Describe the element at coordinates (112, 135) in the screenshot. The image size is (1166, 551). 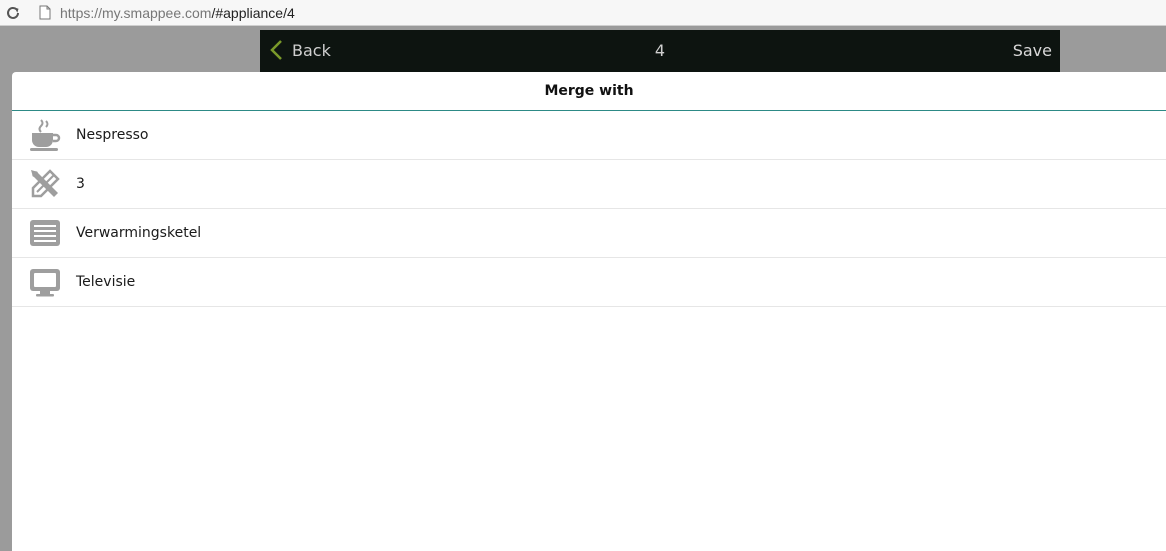
I see `appliance-name: Nespresso` at that location.